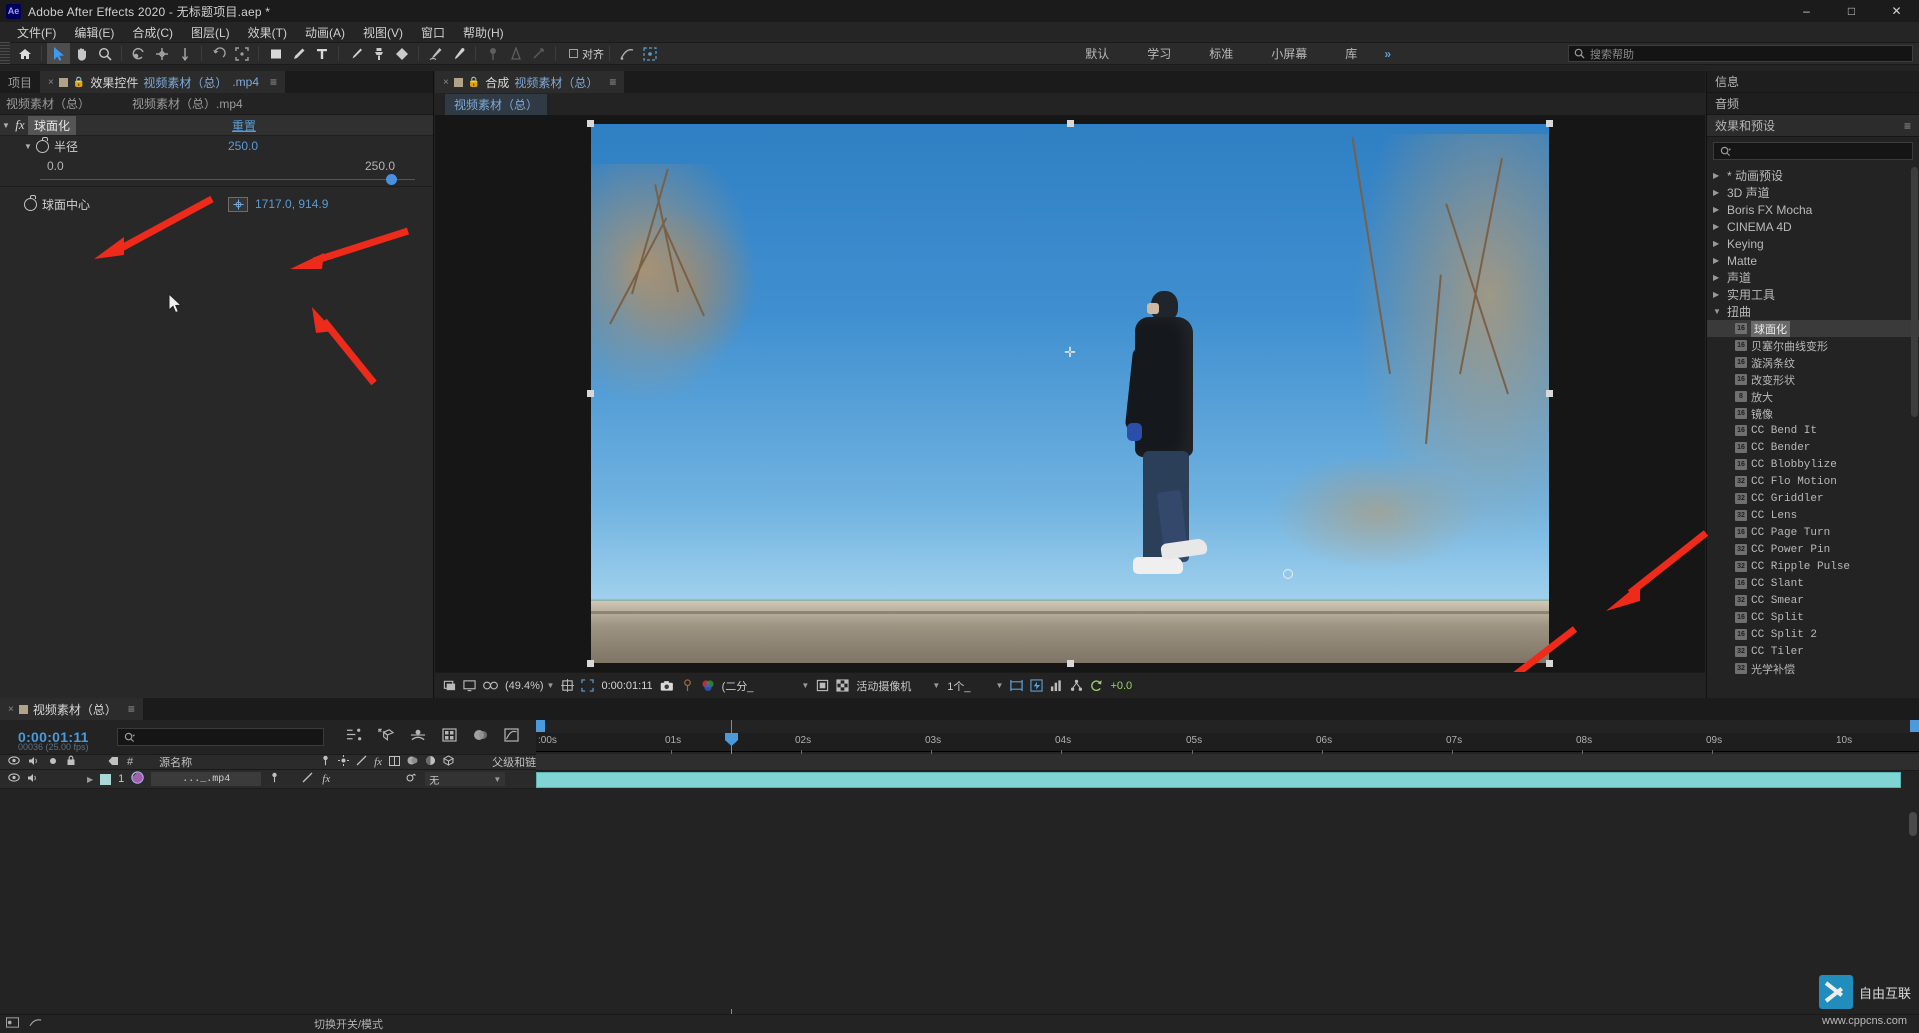 This screenshot has height=1033, width=1919. I want to click on snapping-icon, so click(649, 53).